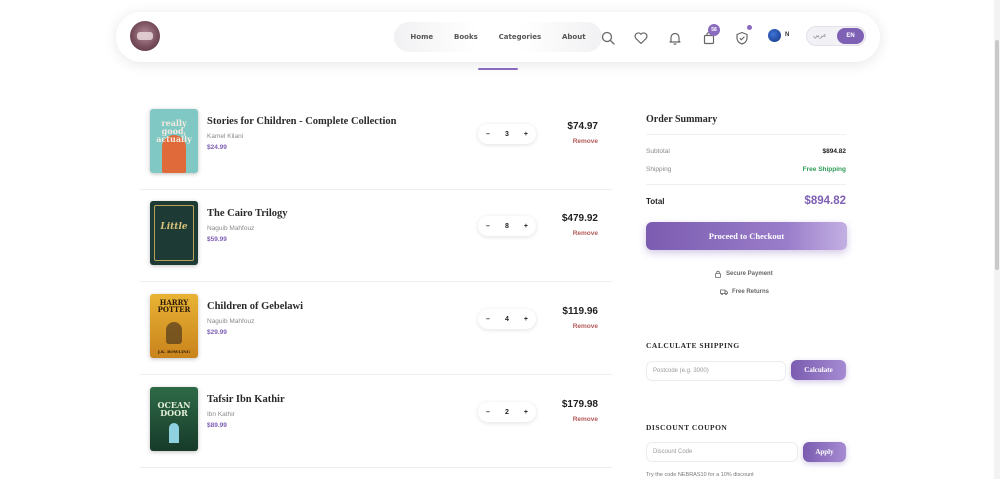  Describe the element at coordinates (520, 37) in the screenshot. I see `nav-categories: Categories` at that location.